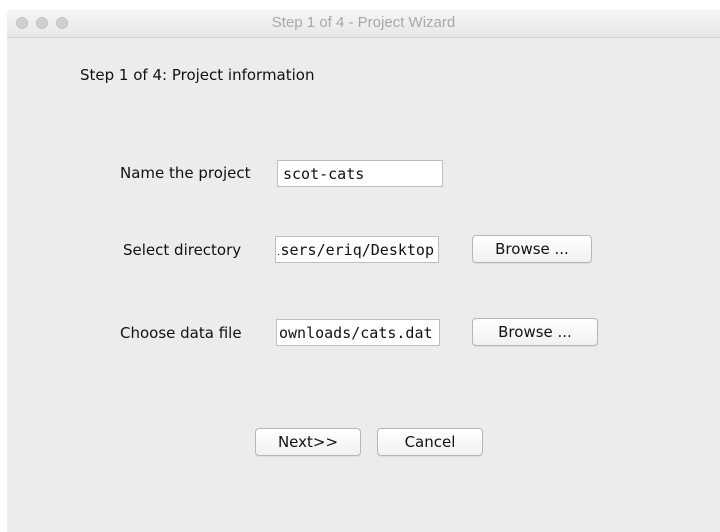  What do you see at coordinates (360, 173) in the screenshot?
I see `project-name-input` at bounding box center [360, 173].